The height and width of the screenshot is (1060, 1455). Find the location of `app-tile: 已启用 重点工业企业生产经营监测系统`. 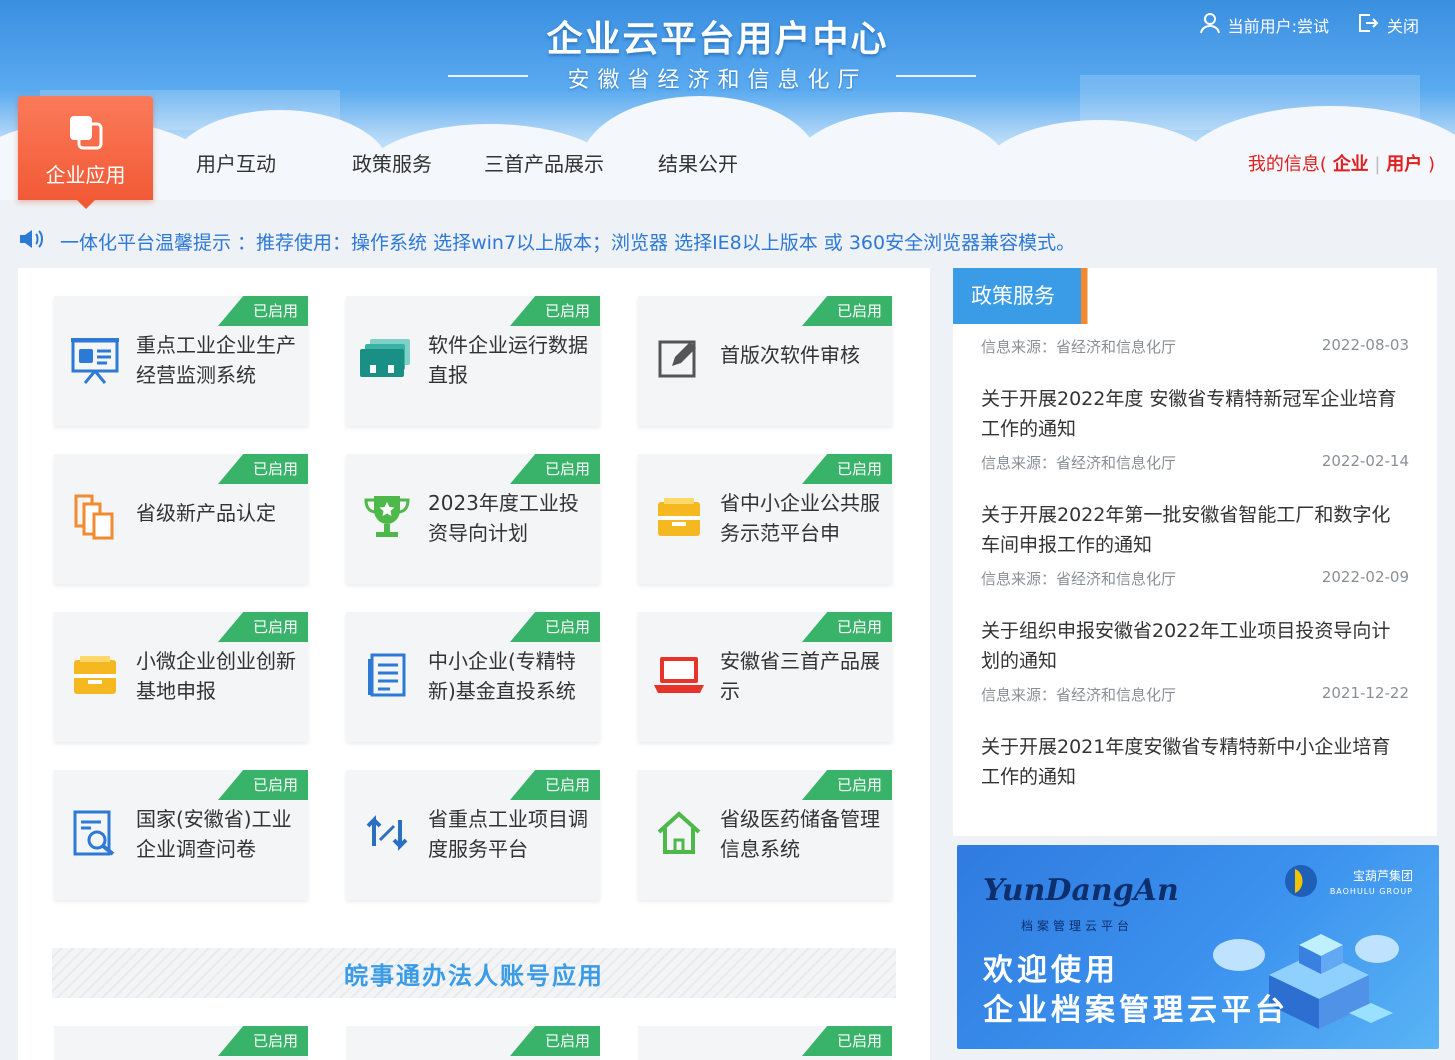

app-tile: 已启用 重点工业企业生产经营监测系统 is located at coordinates (181, 361).